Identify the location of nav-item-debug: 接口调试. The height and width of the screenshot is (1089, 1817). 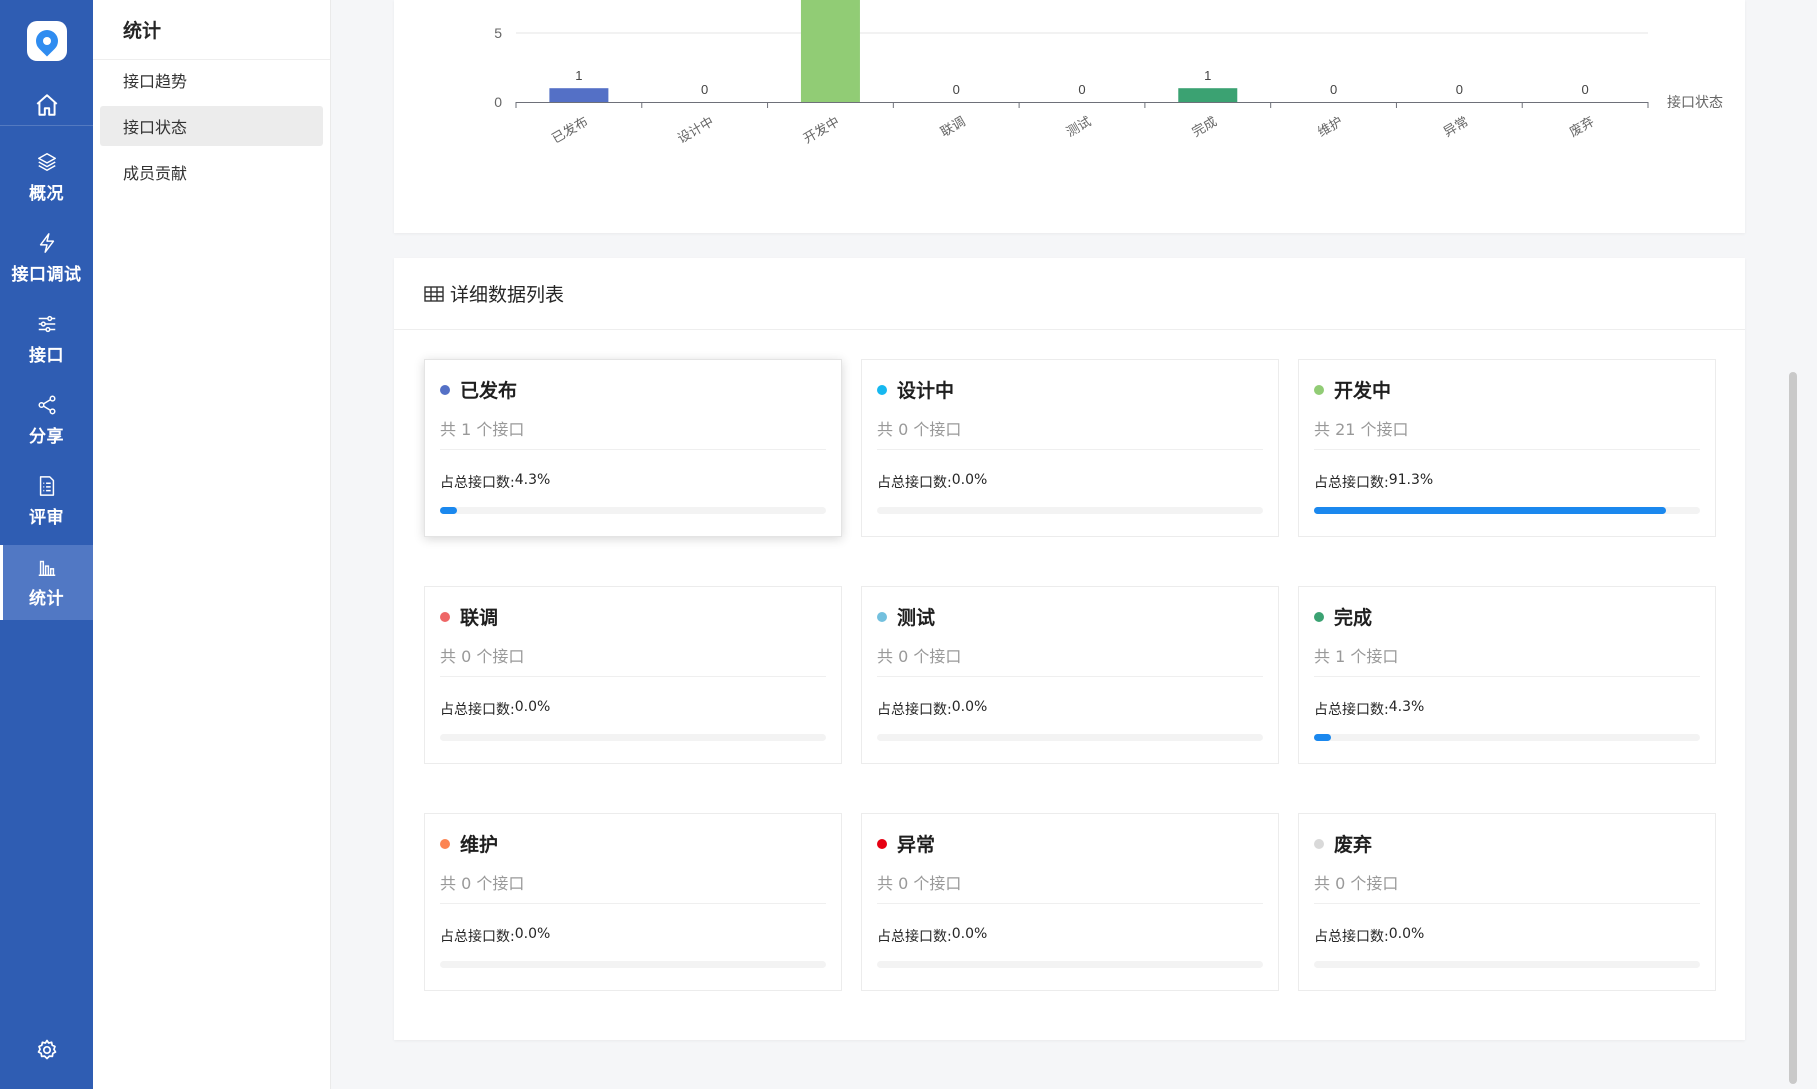
(46, 258).